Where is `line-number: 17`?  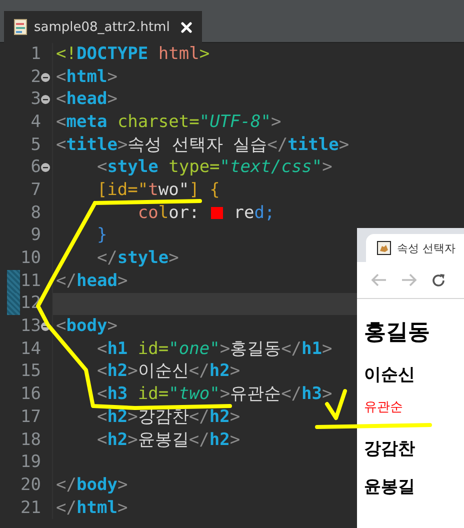
line-number: 17 is located at coordinates (30, 417).